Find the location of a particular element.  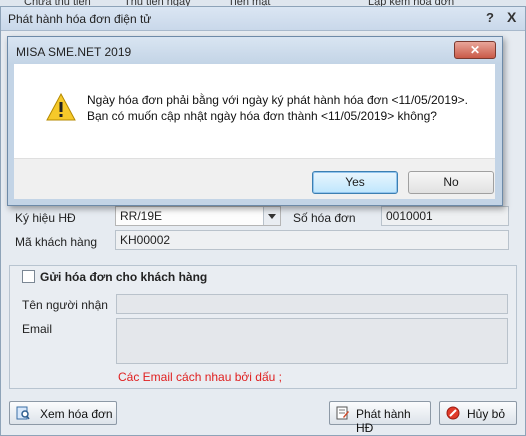

view-invoice-button: Xem hóa đơn is located at coordinates (63, 413).